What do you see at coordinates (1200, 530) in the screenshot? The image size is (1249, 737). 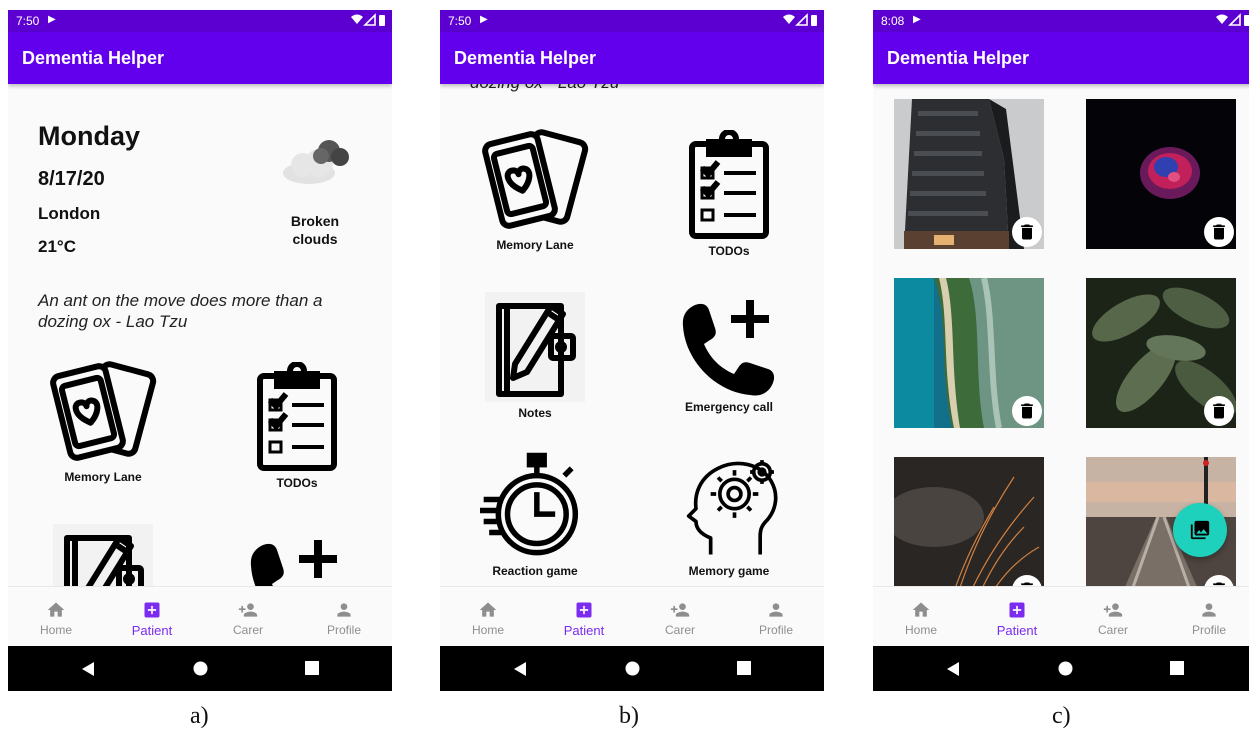 I see `add-photo-button` at bounding box center [1200, 530].